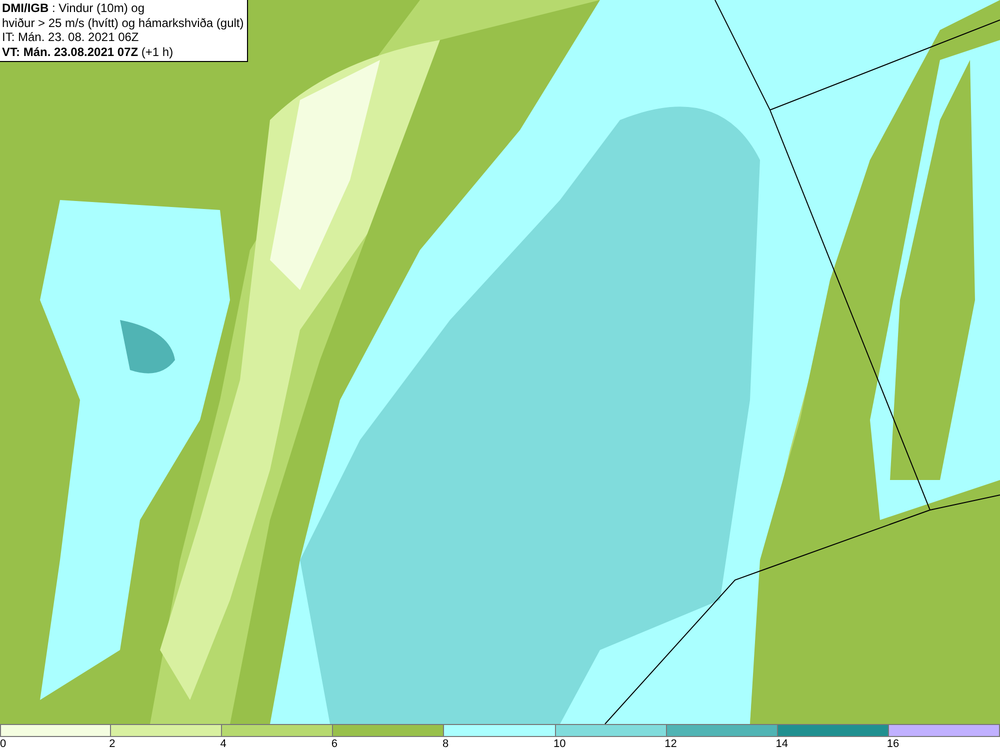  What do you see at coordinates (670, 744) in the screenshot?
I see `legend-tick-label: 12` at bounding box center [670, 744].